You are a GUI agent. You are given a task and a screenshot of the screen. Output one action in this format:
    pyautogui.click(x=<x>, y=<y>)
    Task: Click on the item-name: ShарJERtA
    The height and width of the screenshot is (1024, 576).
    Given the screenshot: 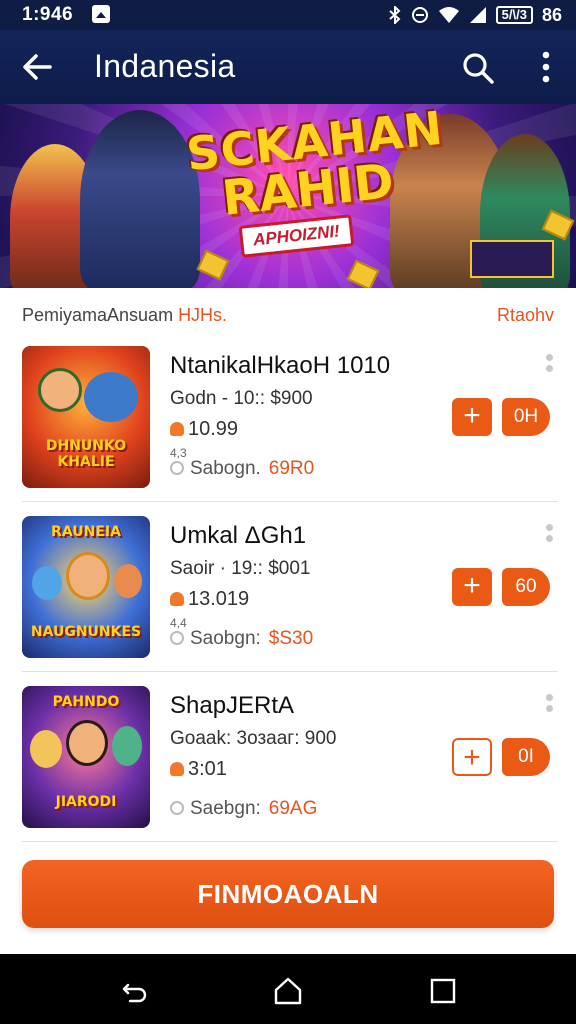 What is the action you would take?
    pyautogui.click(x=232, y=705)
    